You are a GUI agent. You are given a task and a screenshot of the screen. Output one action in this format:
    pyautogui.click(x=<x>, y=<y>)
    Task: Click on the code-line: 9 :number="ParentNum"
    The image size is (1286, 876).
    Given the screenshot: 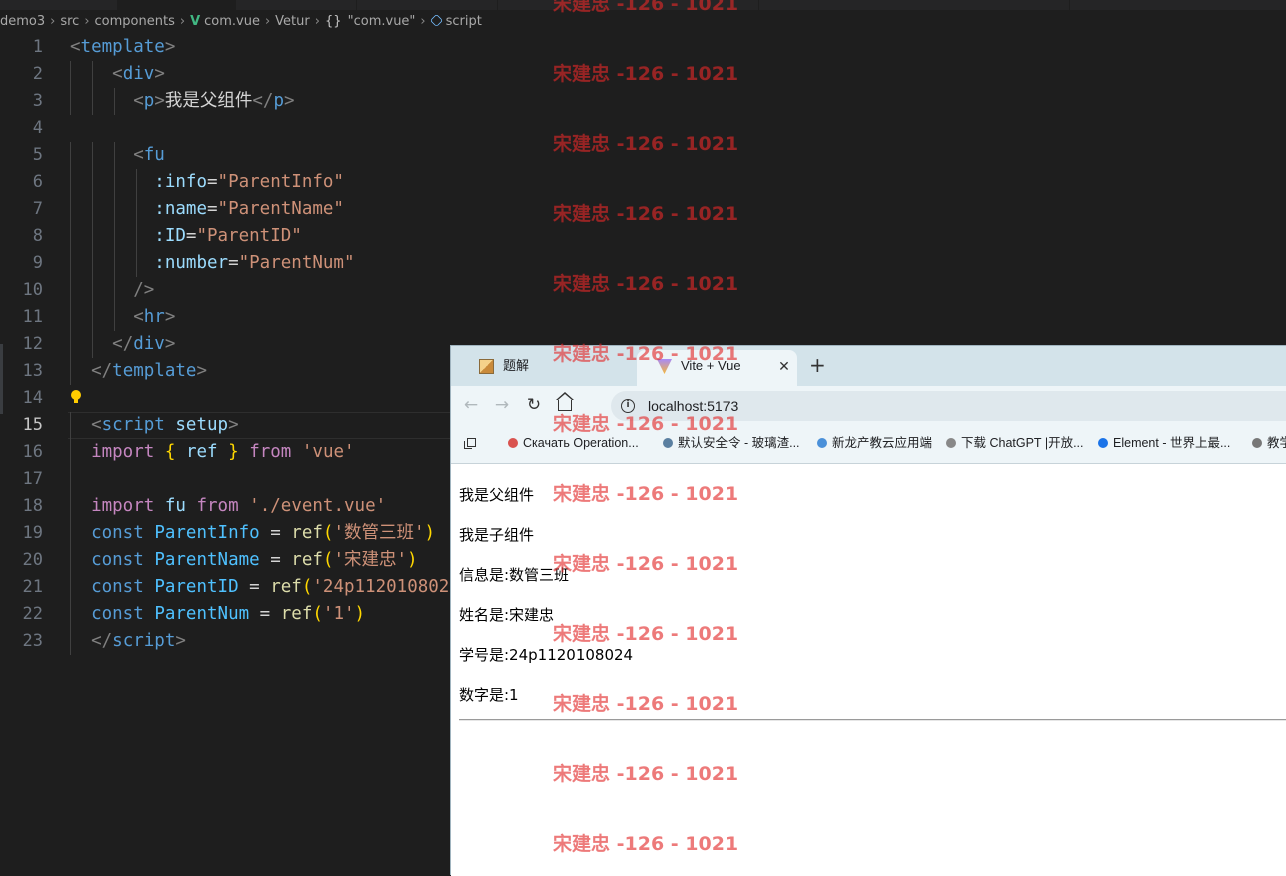 What is the action you would take?
    pyautogui.click(x=643, y=263)
    